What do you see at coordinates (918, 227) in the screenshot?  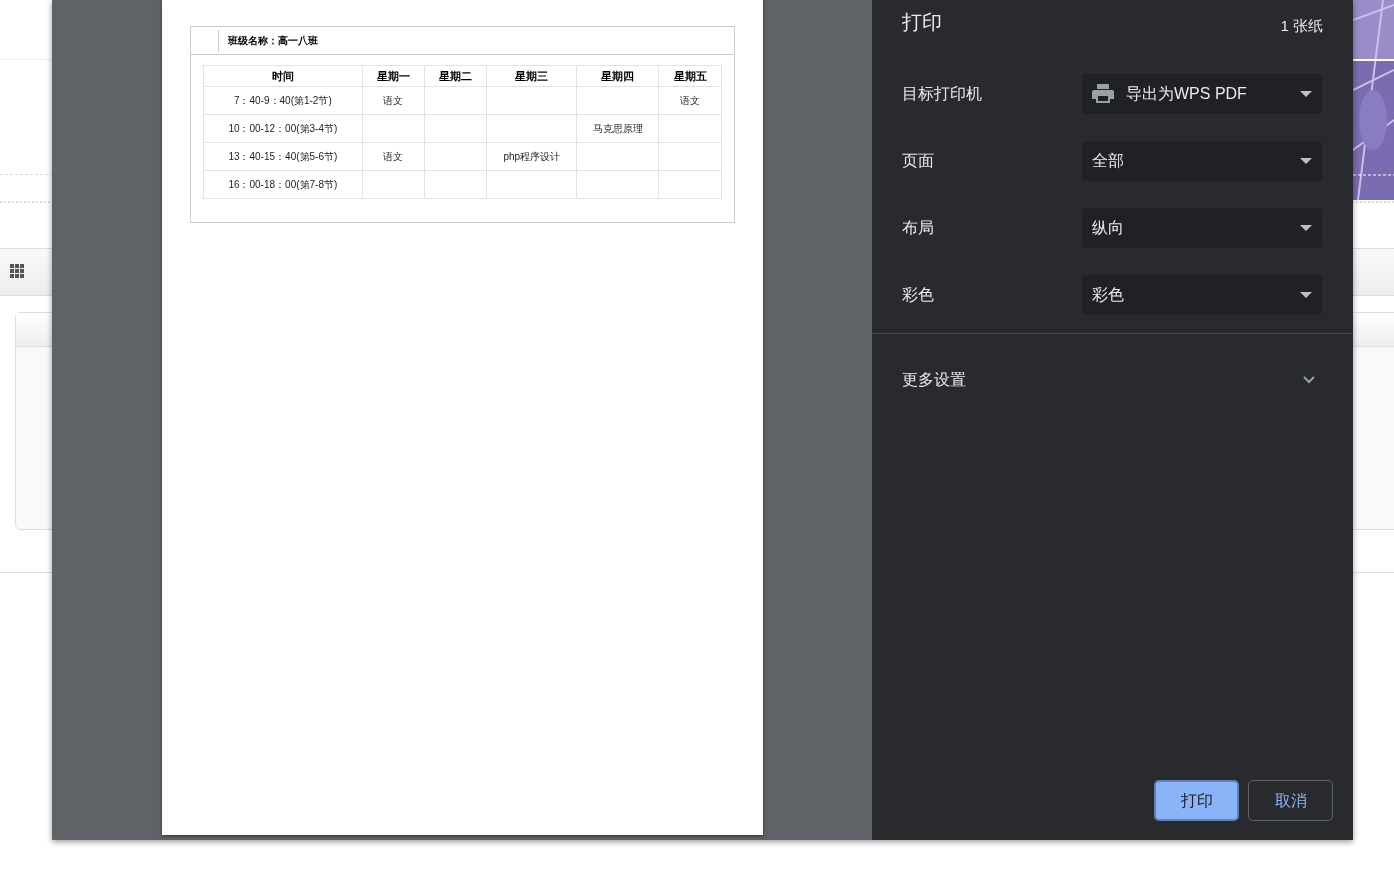 I see `field-label: 布局` at bounding box center [918, 227].